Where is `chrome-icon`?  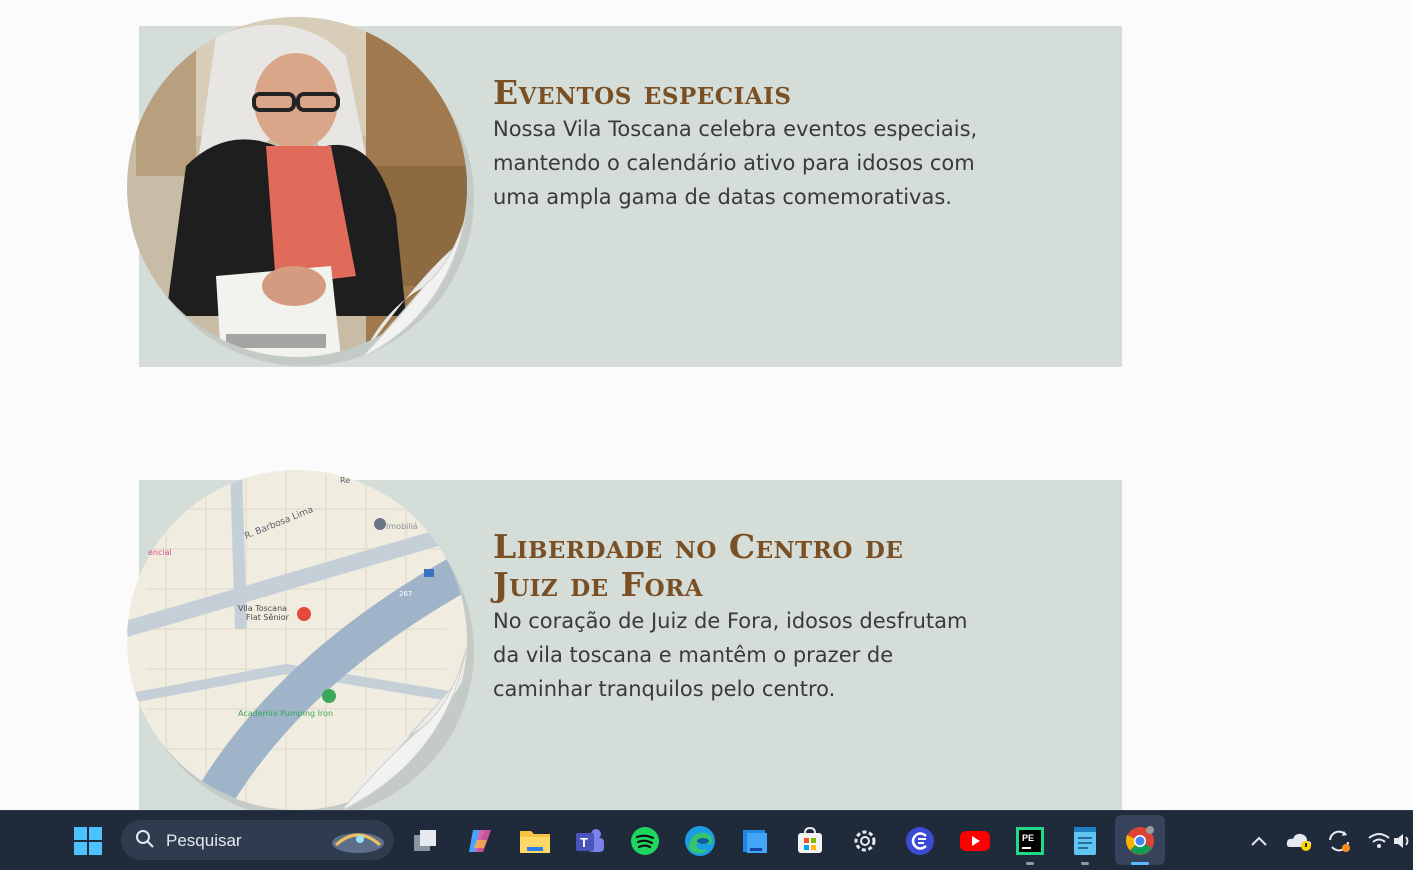 chrome-icon is located at coordinates (1140, 844).